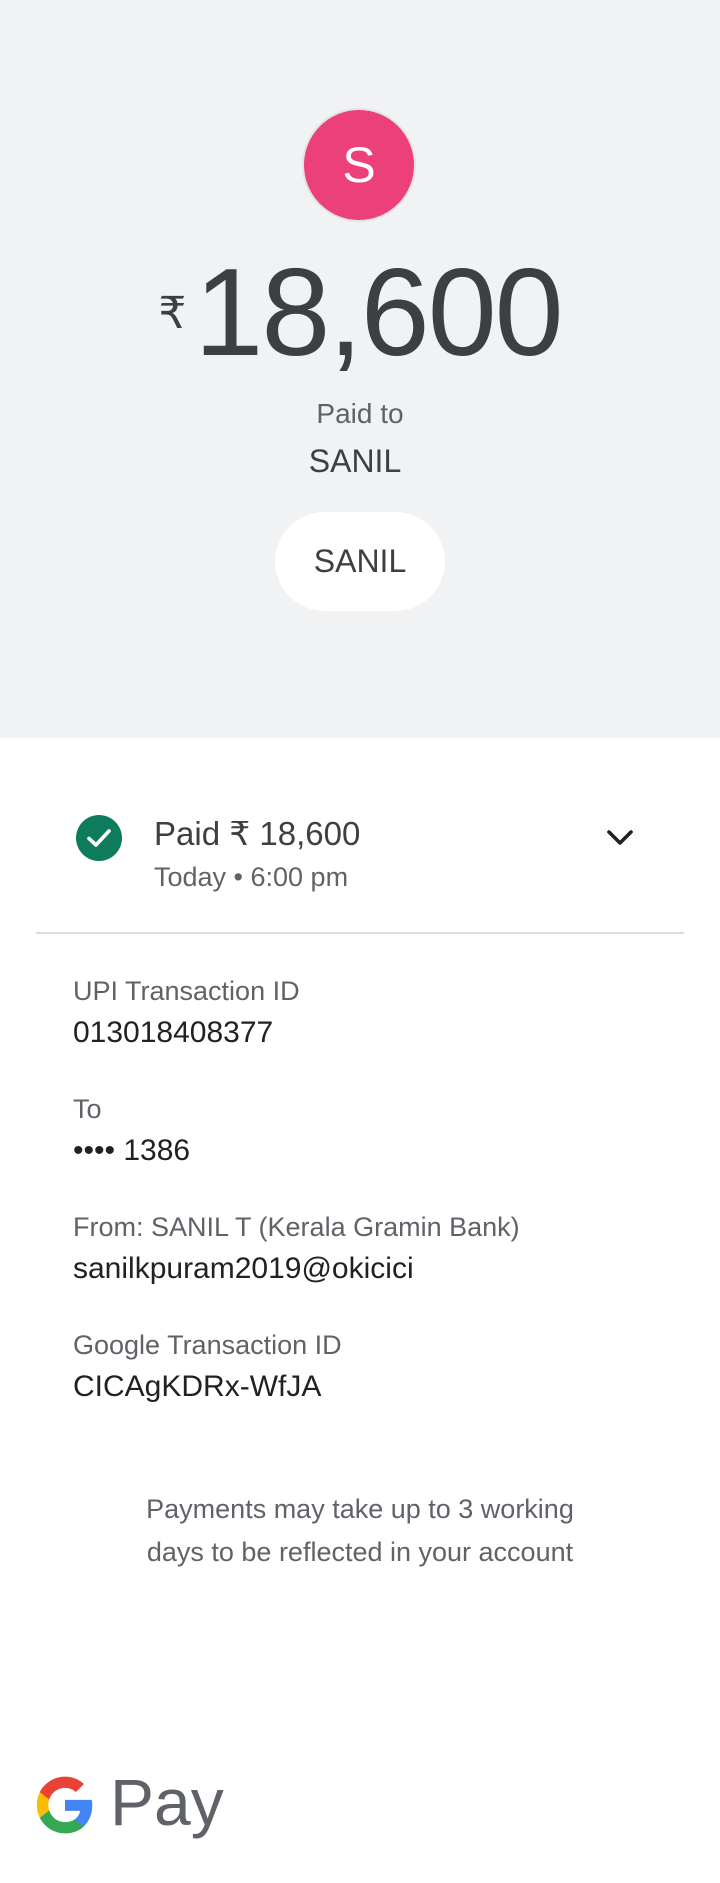 Image resolution: width=720 pixels, height=1883 pixels. I want to click on brand-text: Pay, so click(167, 1802).